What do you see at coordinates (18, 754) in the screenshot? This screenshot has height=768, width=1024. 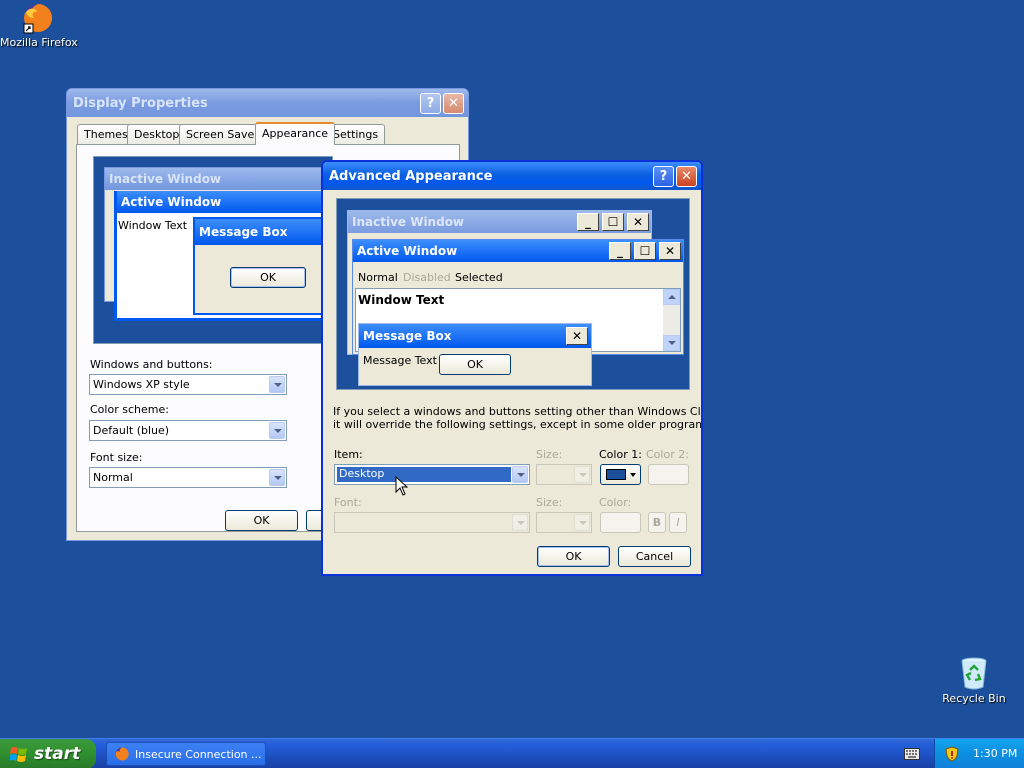 I see `windows-logo-icon` at bounding box center [18, 754].